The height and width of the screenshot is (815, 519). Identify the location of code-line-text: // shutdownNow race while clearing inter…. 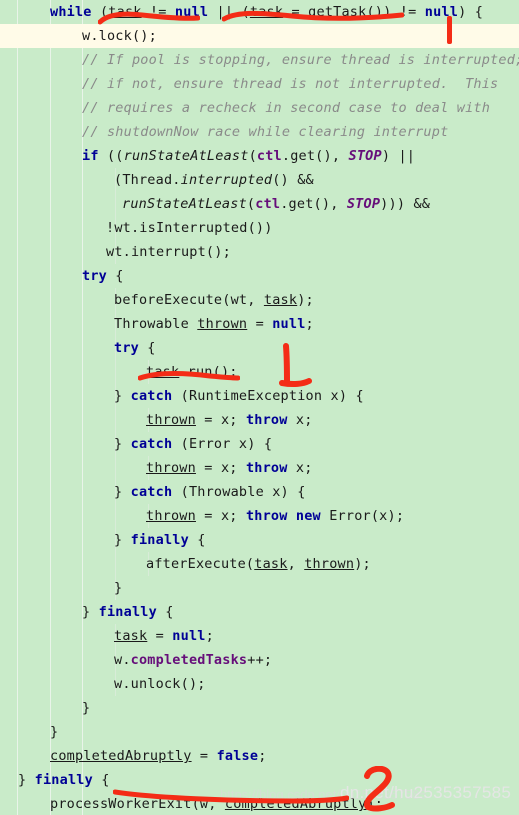
(224, 132).